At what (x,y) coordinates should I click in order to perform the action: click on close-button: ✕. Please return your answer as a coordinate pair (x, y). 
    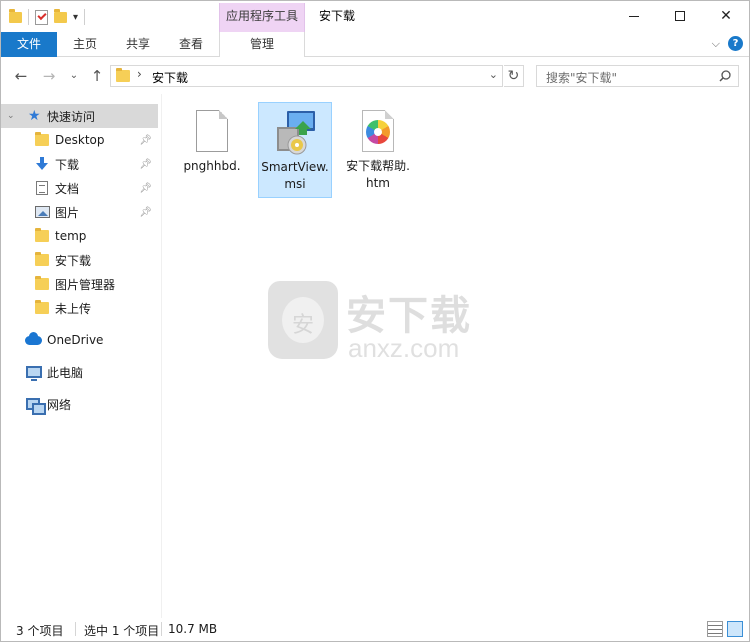
    Looking at the image, I should click on (726, 16).